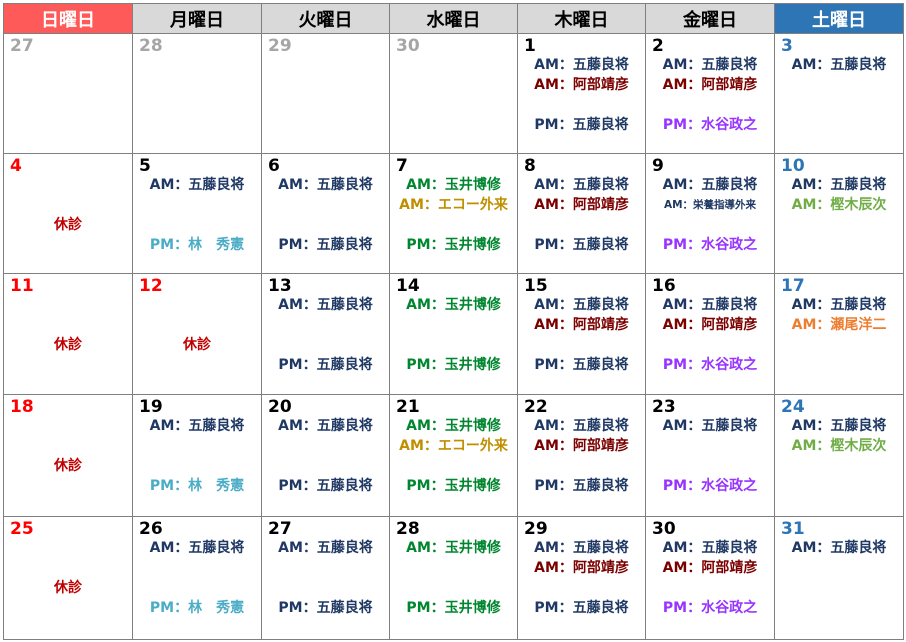 The image size is (906, 642). Describe the element at coordinates (710, 205) in the screenshot. I see `doctor-schedule-entry: AM：栄養指導外来` at that location.